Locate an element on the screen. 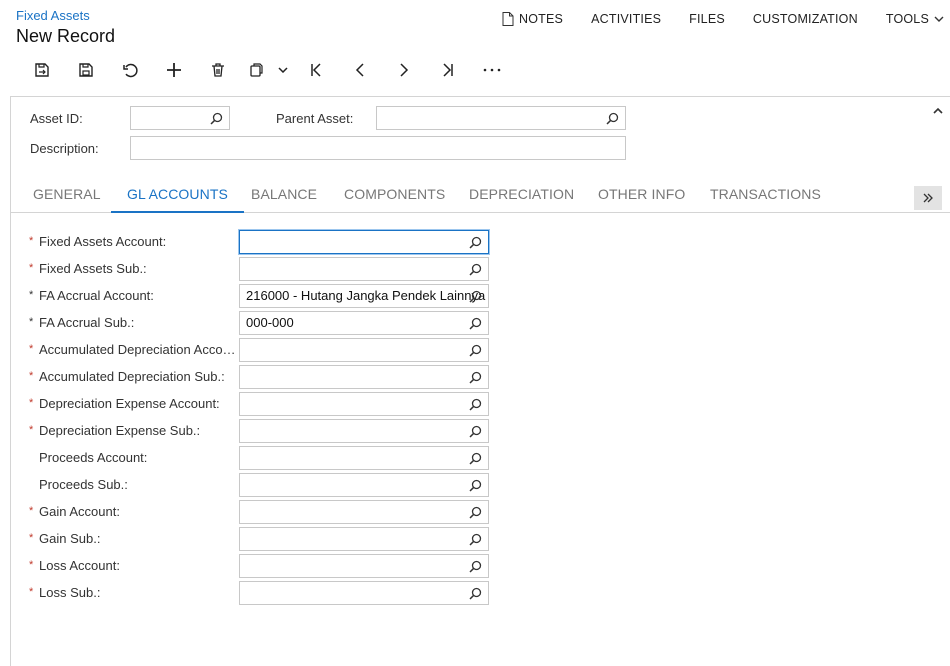 The width and height of the screenshot is (950, 666). tabs-overflow-button is located at coordinates (928, 198).